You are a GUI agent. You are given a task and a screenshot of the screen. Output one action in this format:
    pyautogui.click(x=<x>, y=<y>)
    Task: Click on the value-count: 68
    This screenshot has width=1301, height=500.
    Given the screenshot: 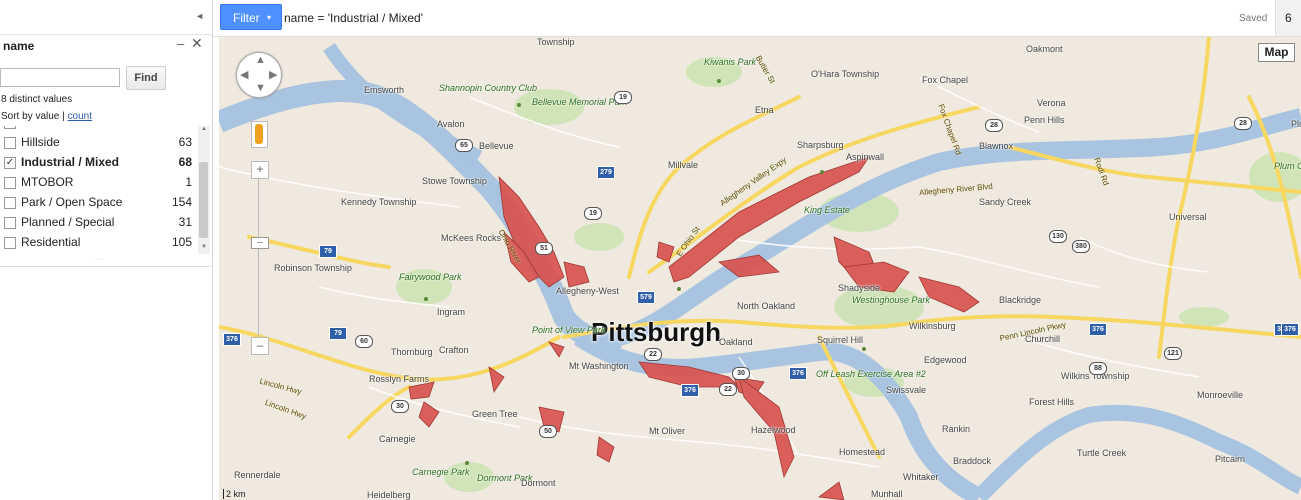 What is the action you would take?
    pyautogui.click(x=185, y=162)
    